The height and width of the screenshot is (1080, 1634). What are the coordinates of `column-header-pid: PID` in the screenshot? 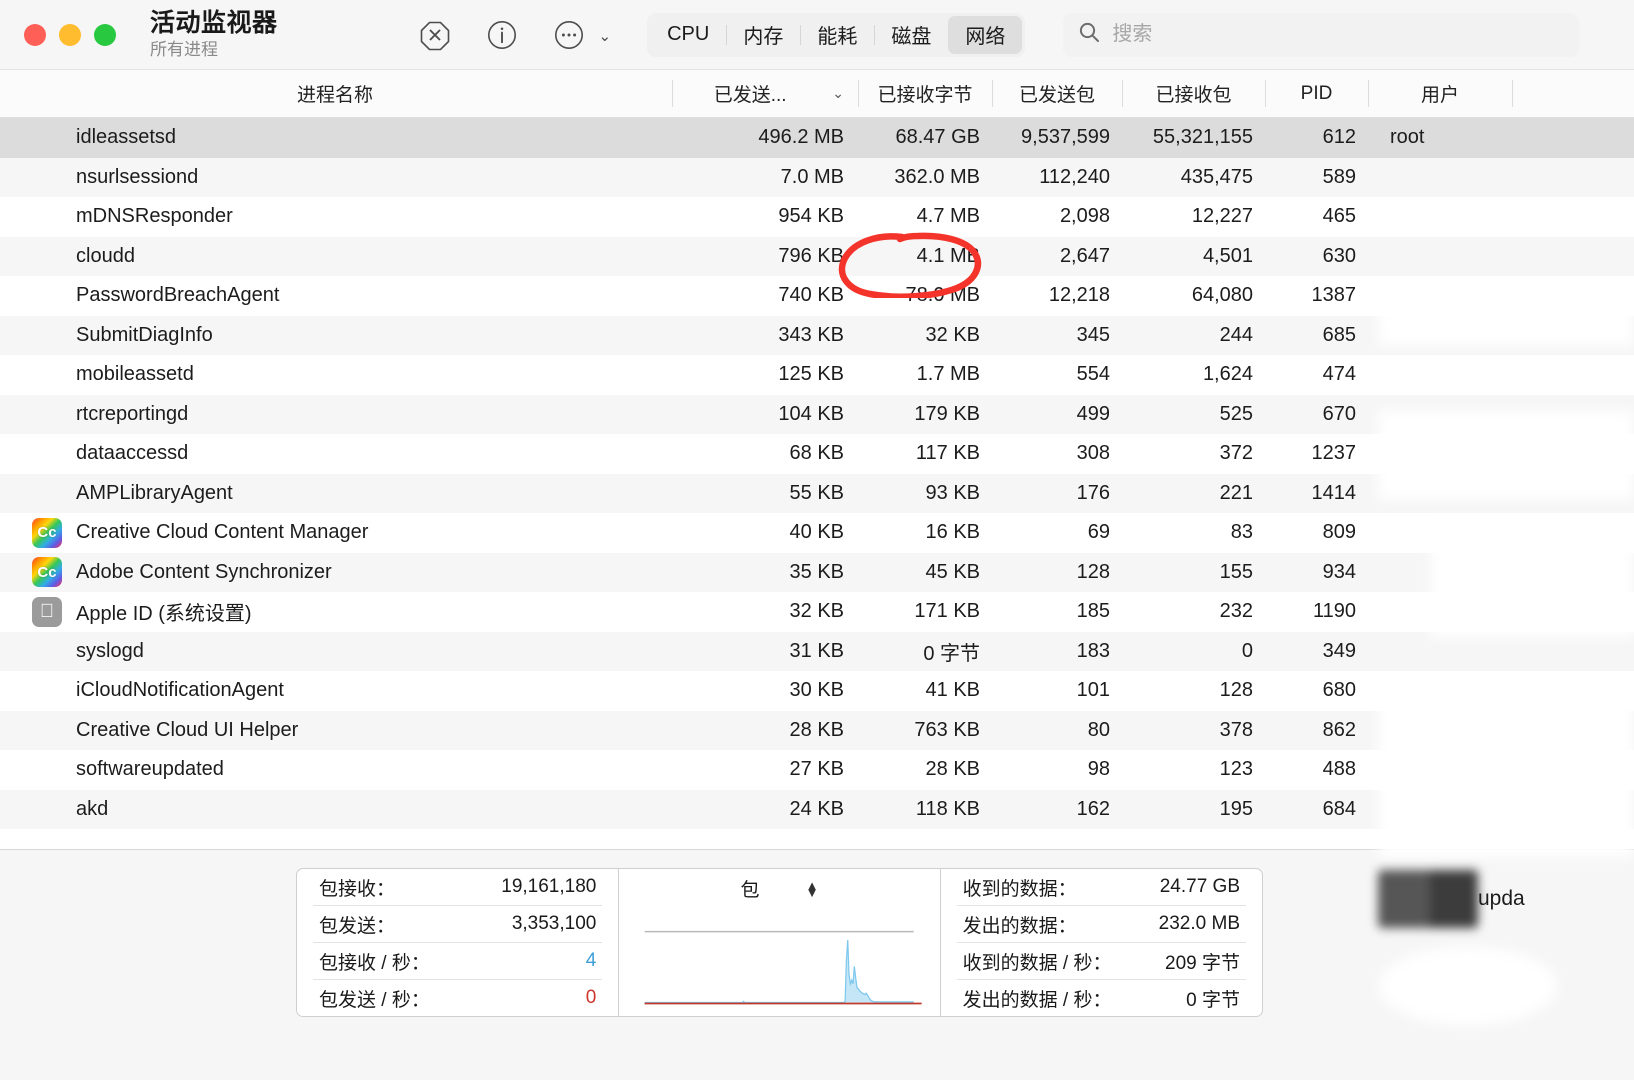 It's located at (1316, 93).